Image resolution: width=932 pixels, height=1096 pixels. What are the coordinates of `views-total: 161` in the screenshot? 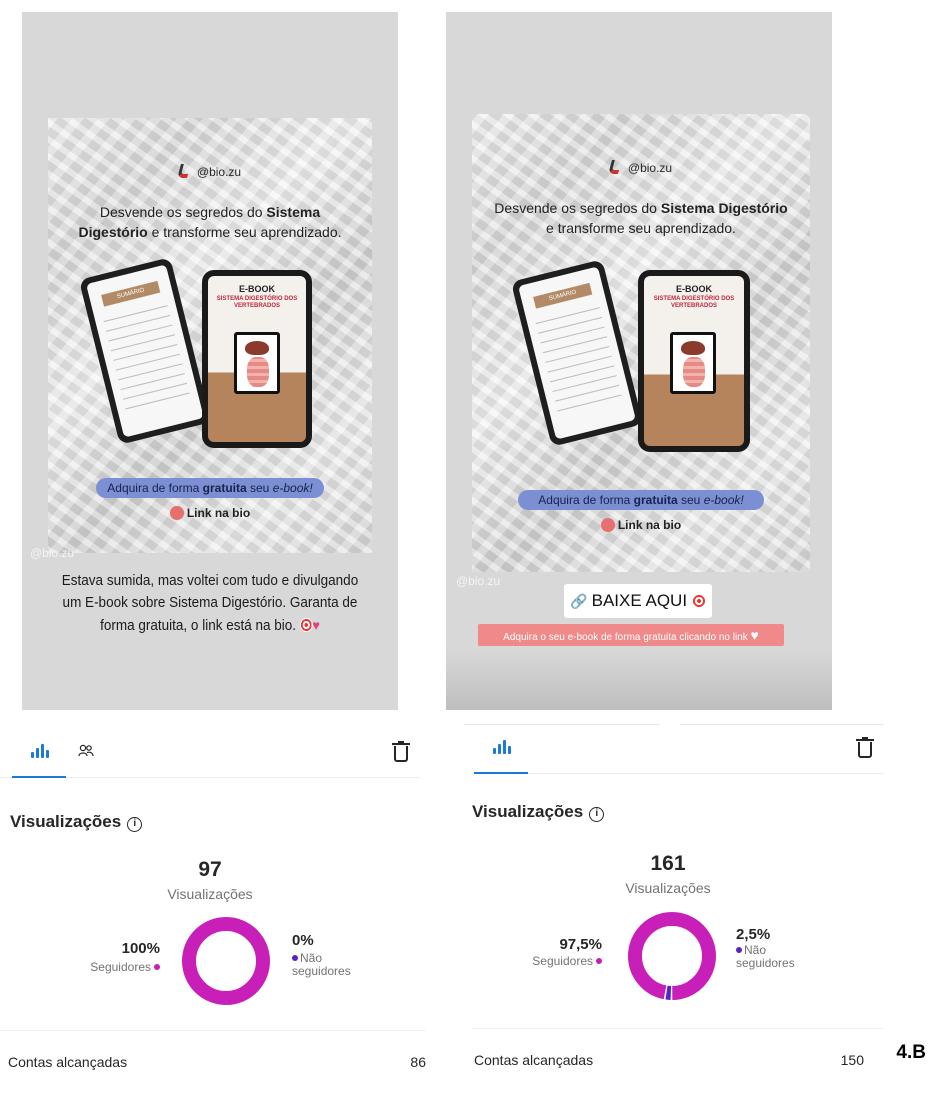 It's located at (668, 863).